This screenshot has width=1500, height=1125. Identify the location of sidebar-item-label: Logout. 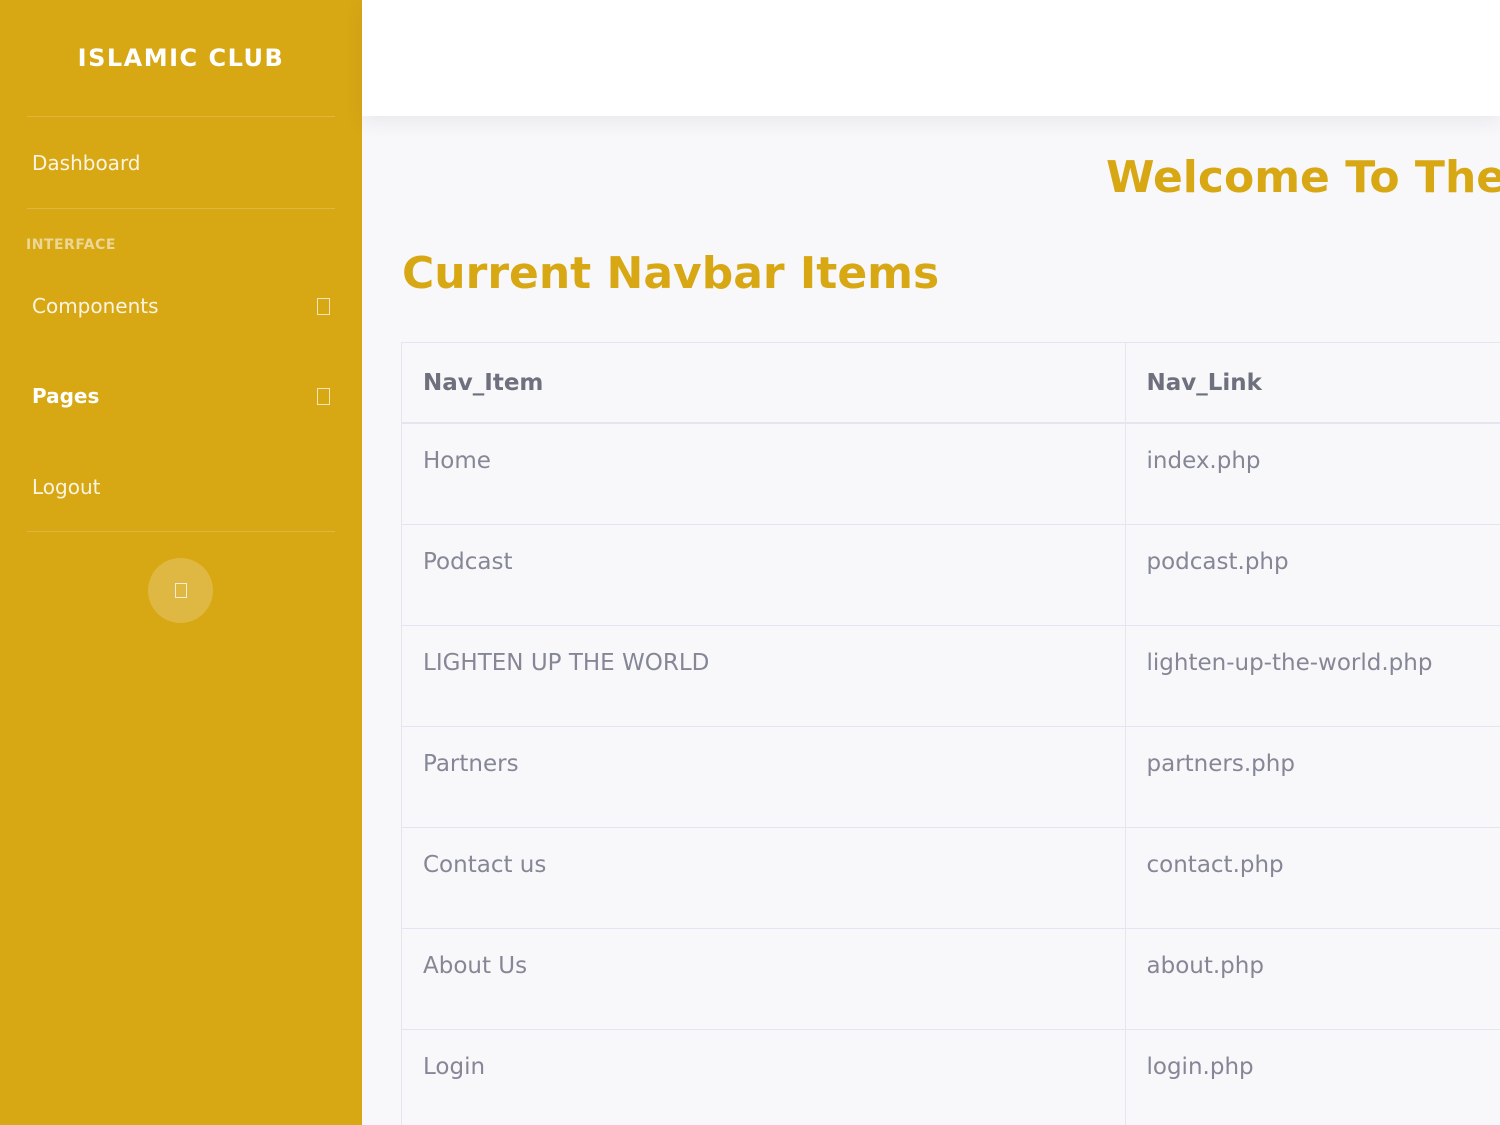
(66, 487).